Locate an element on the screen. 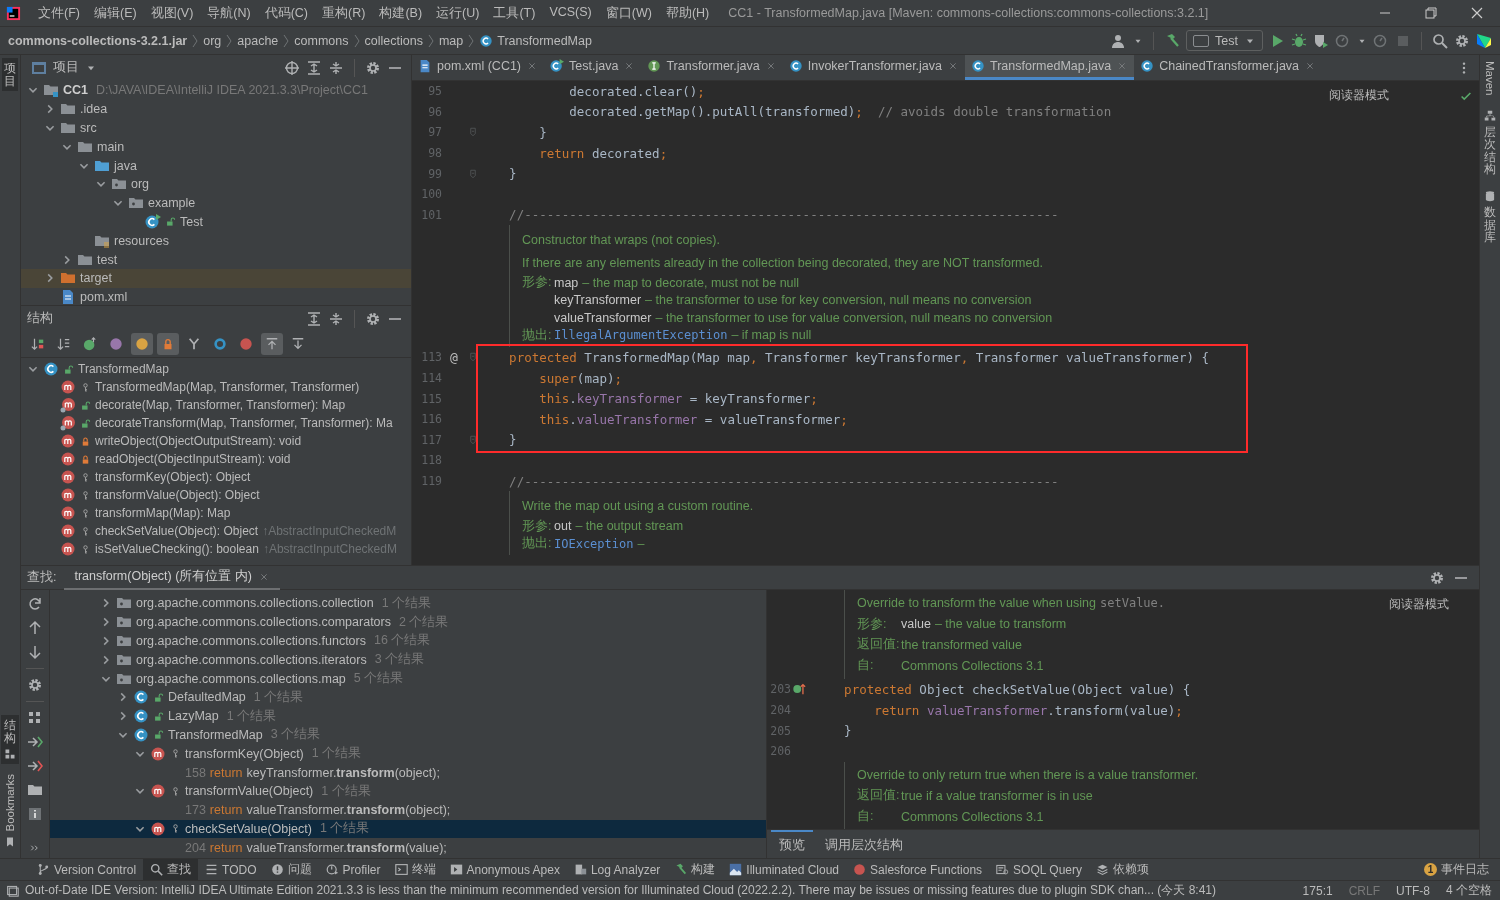  folder-icon is located at coordinates (35, 790).